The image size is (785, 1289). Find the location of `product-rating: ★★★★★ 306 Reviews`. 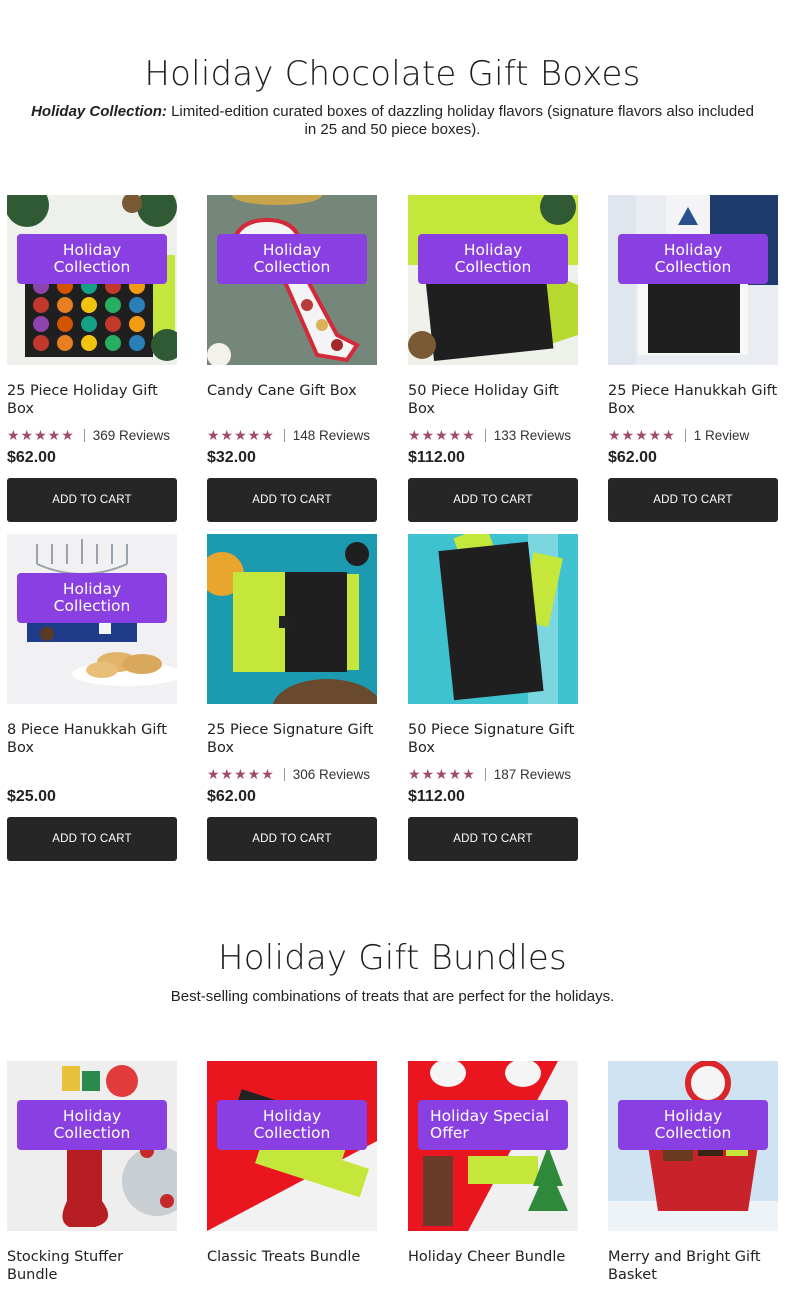

product-rating: ★★★★★ 306 Reviews is located at coordinates (292, 774).